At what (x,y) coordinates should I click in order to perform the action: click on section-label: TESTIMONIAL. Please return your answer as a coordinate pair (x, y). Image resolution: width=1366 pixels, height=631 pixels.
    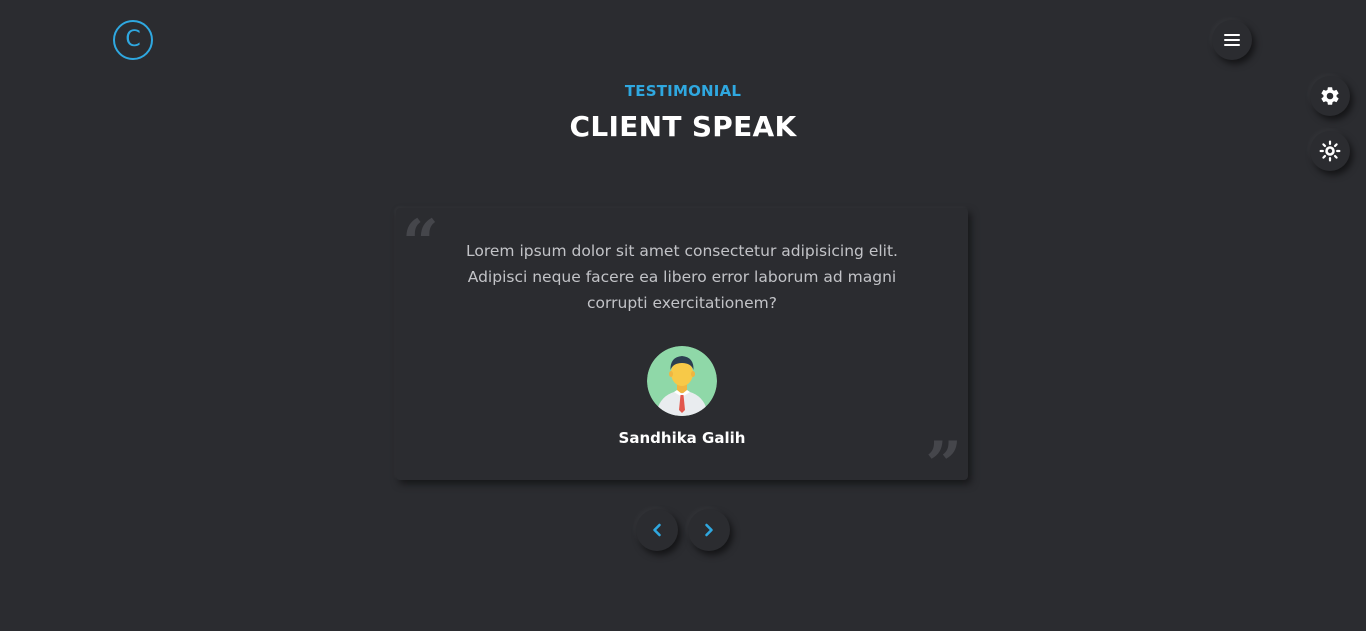
    Looking at the image, I should click on (683, 91).